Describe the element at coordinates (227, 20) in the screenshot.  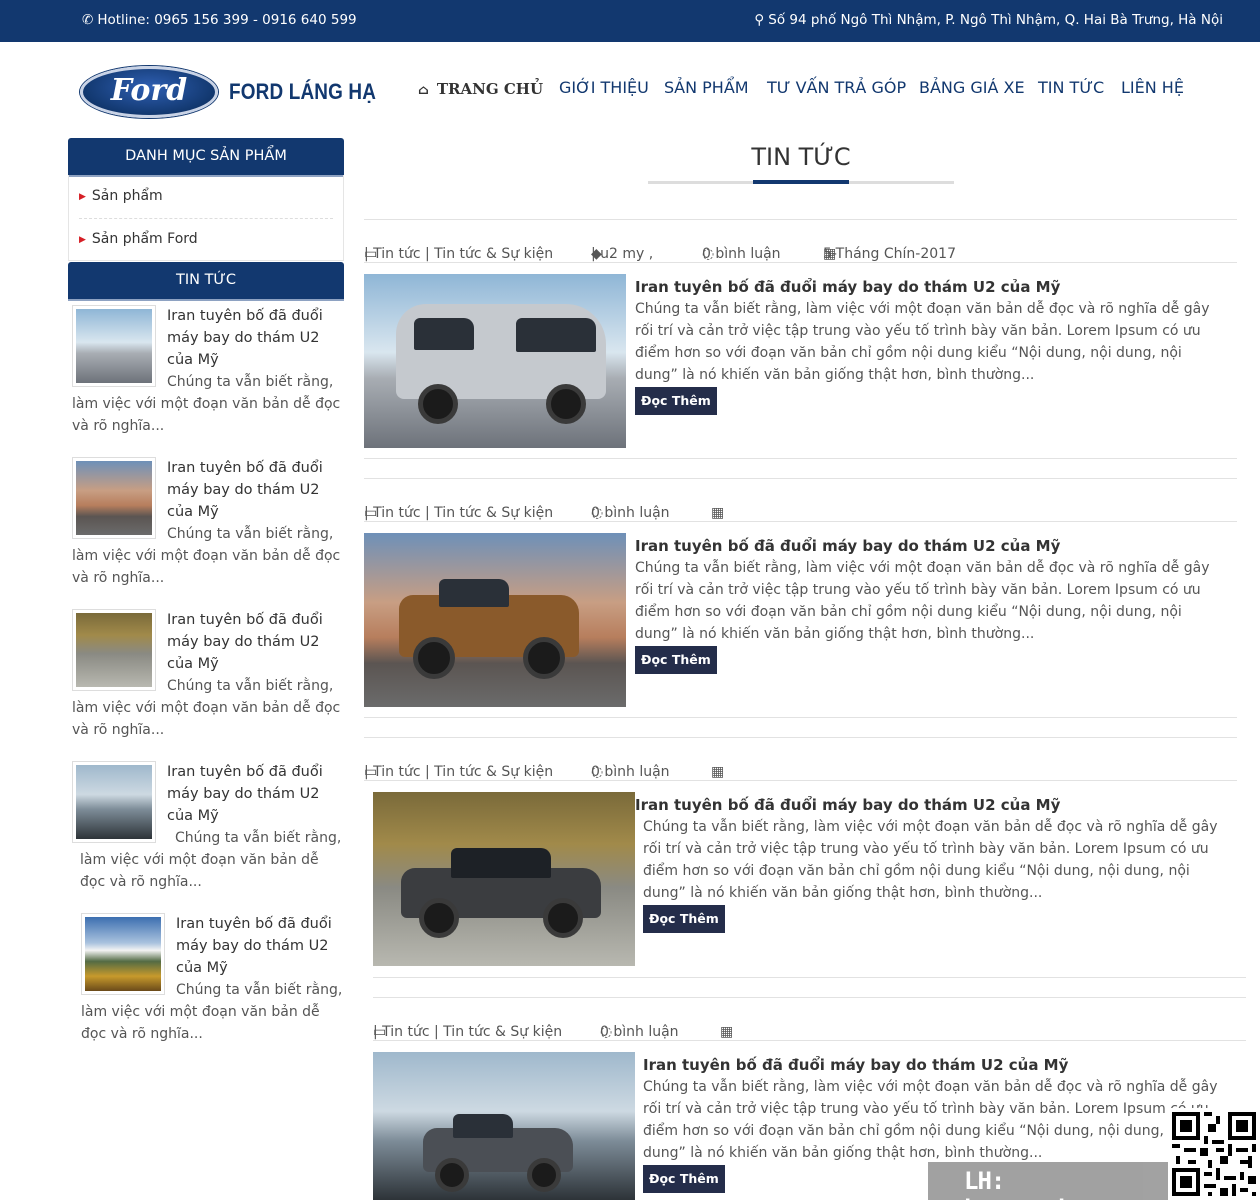
I see `hotline-text: Hotline: 0965 156 399 - 0916 640 599` at that location.